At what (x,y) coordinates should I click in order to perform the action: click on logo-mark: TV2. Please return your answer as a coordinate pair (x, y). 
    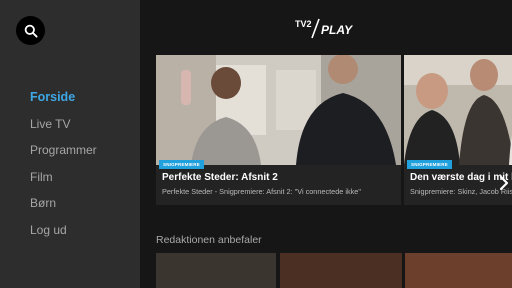
    Looking at the image, I should click on (303, 24).